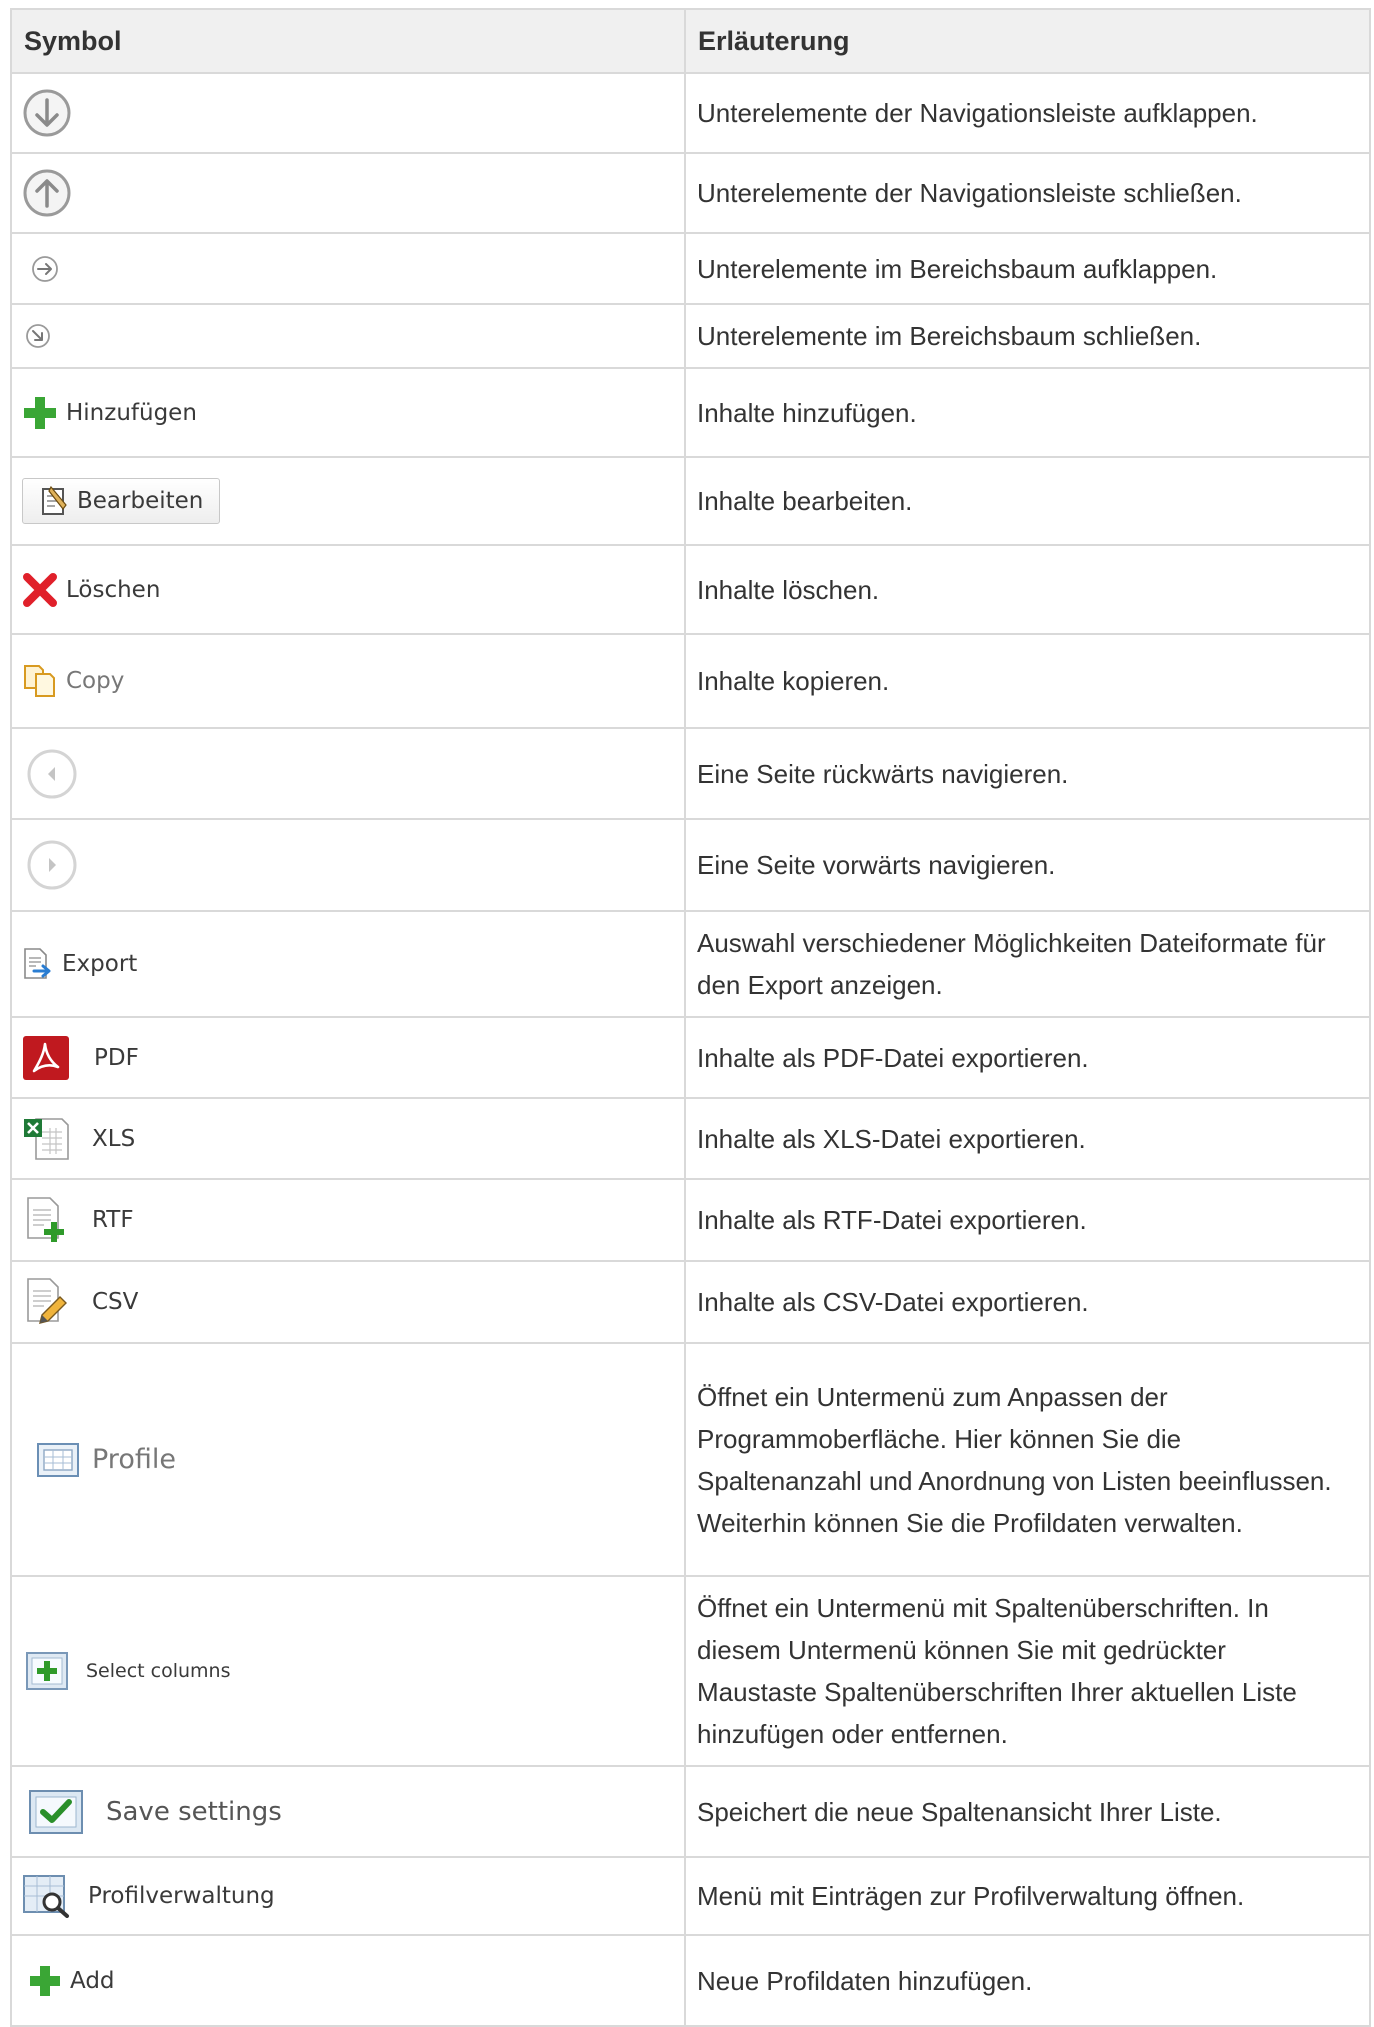 This screenshot has width=1374, height=2027. Describe the element at coordinates (134, 1459) in the screenshot. I see `symbol-label: Profile` at that location.